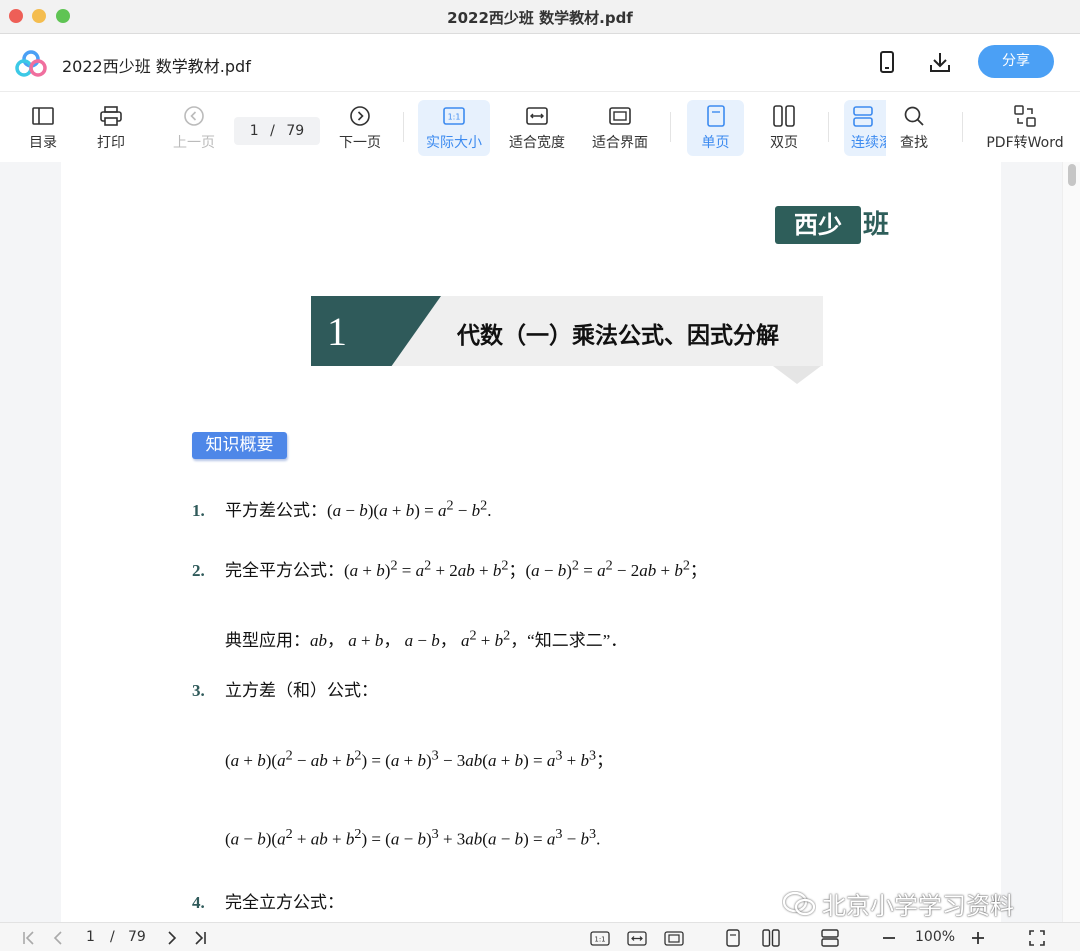 This screenshot has width=1080, height=951. What do you see at coordinates (914, 143) in the screenshot?
I see `find-label: 查找` at bounding box center [914, 143].